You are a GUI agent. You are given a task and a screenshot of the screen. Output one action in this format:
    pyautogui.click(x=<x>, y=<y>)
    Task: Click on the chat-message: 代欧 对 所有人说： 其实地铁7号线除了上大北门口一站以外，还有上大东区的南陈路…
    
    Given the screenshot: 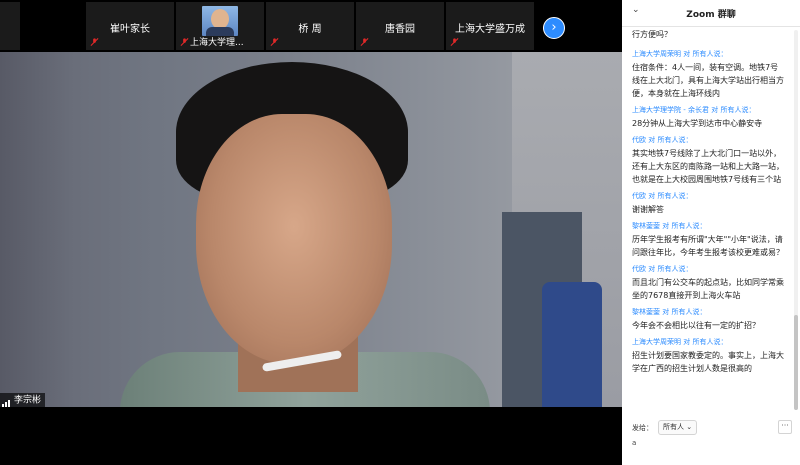 What is the action you would take?
    pyautogui.click(x=708, y=160)
    